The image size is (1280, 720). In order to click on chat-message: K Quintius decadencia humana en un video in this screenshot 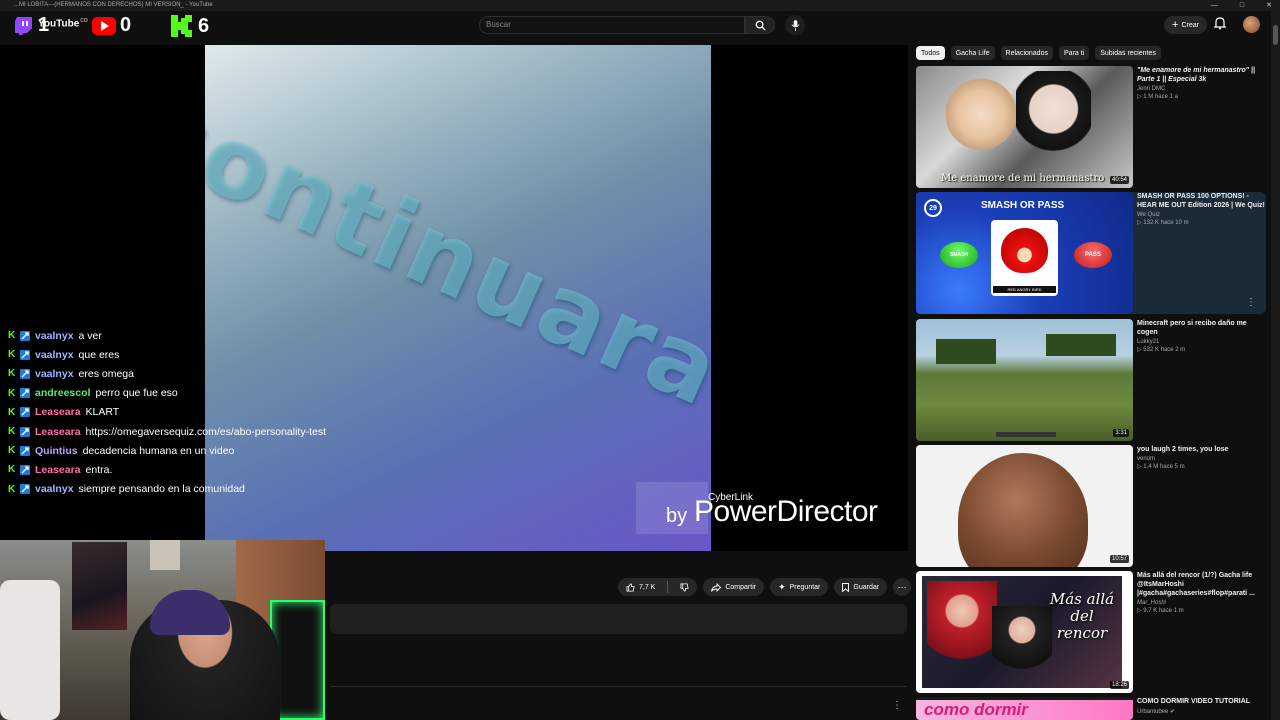, I will do `click(208, 450)`.